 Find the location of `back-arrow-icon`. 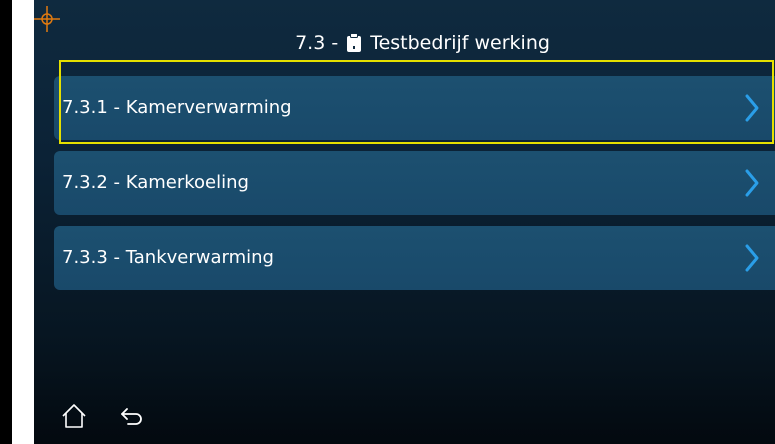

back-arrow-icon is located at coordinates (132, 416).